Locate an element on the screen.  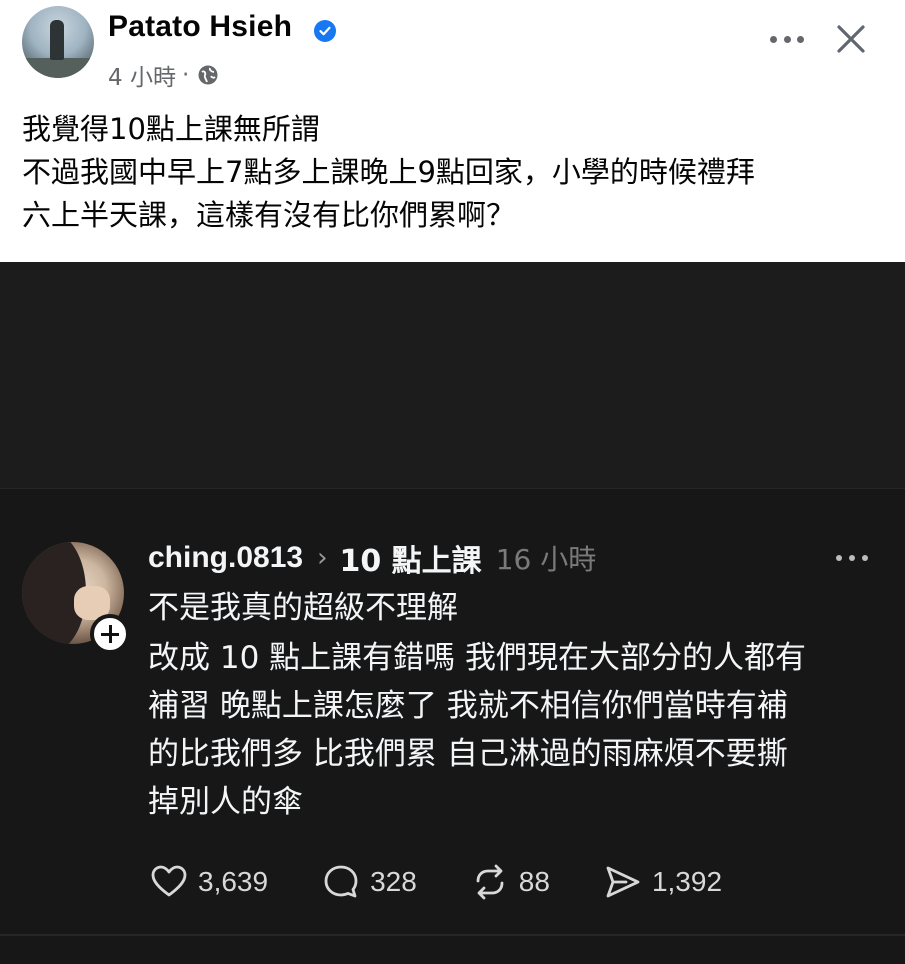
threads-action-bar: 3,639 328 88 1,392 is located at coordinates (461, 882).